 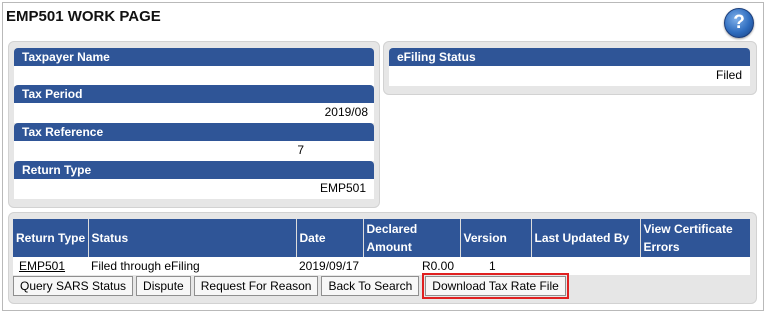 What do you see at coordinates (73, 286) in the screenshot?
I see `query-sars-status-button: Query SARS Status` at bounding box center [73, 286].